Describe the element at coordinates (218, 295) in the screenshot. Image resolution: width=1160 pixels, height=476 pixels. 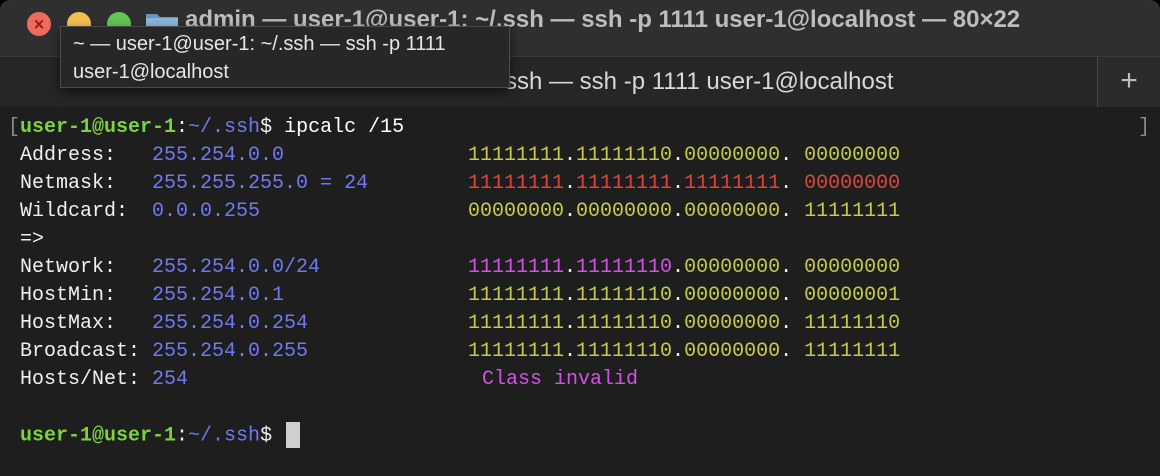
I see `hostmin-value: 255.254.0.1` at that location.